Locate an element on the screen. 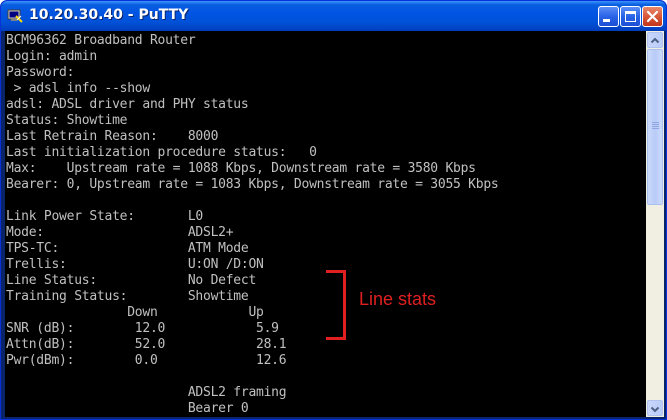  scroll-up-button is located at coordinates (655, 40).